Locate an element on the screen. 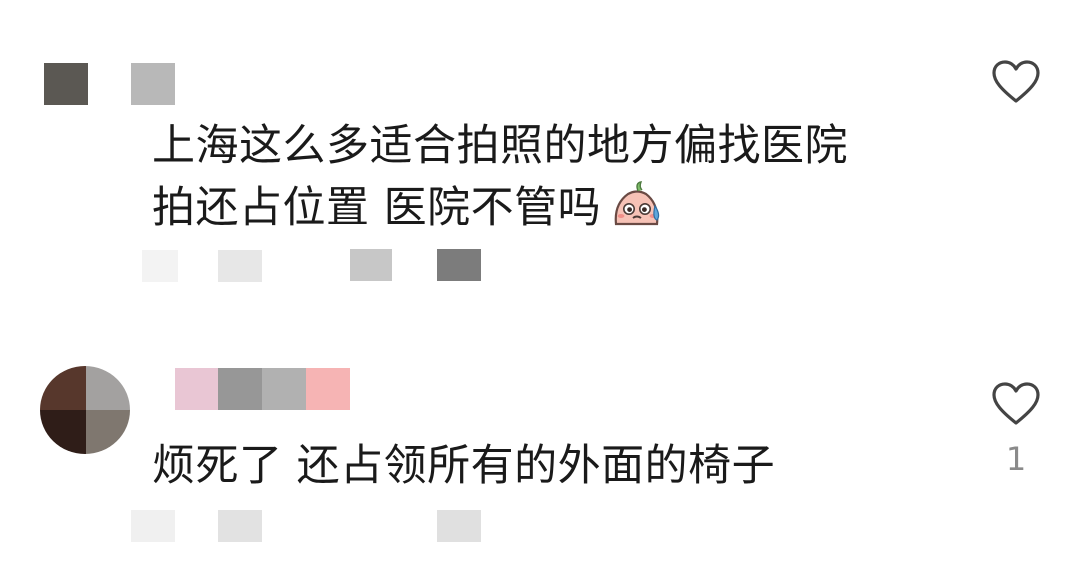  sweat-face-emoji-icon is located at coordinates (637, 204).